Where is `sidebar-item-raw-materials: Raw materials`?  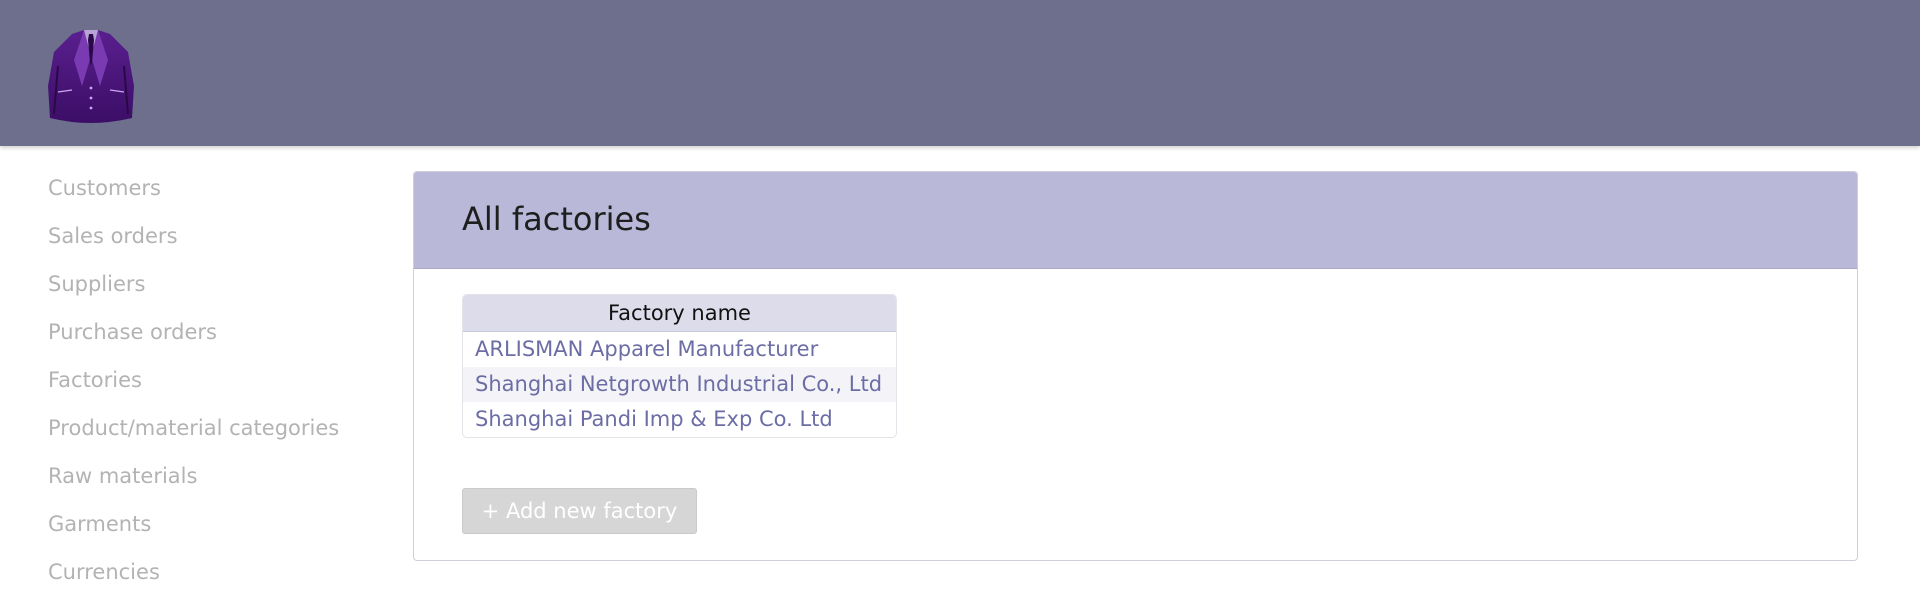
sidebar-item-raw-materials: Raw materials is located at coordinates (122, 476).